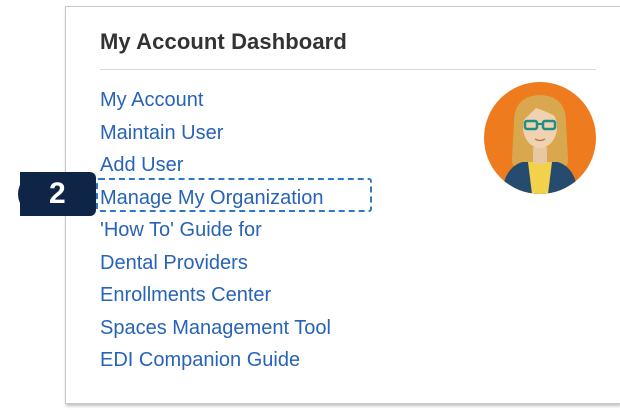 Image resolution: width=620 pixels, height=410 pixels. What do you see at coordinates (348, 69) in the screenshot?
I see `title-divider` at bounding box center [348, 69].